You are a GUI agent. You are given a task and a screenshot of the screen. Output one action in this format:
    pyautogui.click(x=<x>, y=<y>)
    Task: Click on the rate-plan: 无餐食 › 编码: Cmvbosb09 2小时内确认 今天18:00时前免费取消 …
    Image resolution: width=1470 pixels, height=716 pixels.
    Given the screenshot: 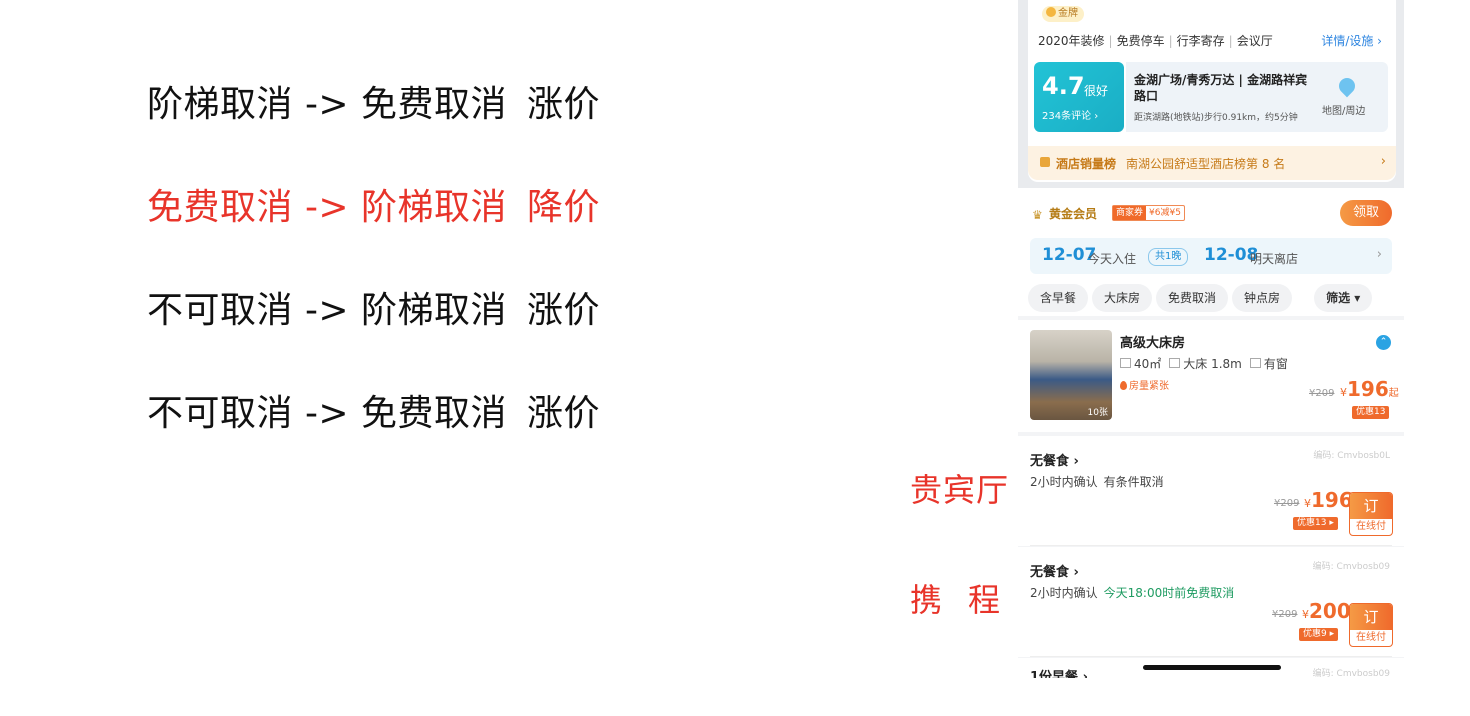 What is the action you would take?
    pyautogui.click(x=1211, y=602)
    